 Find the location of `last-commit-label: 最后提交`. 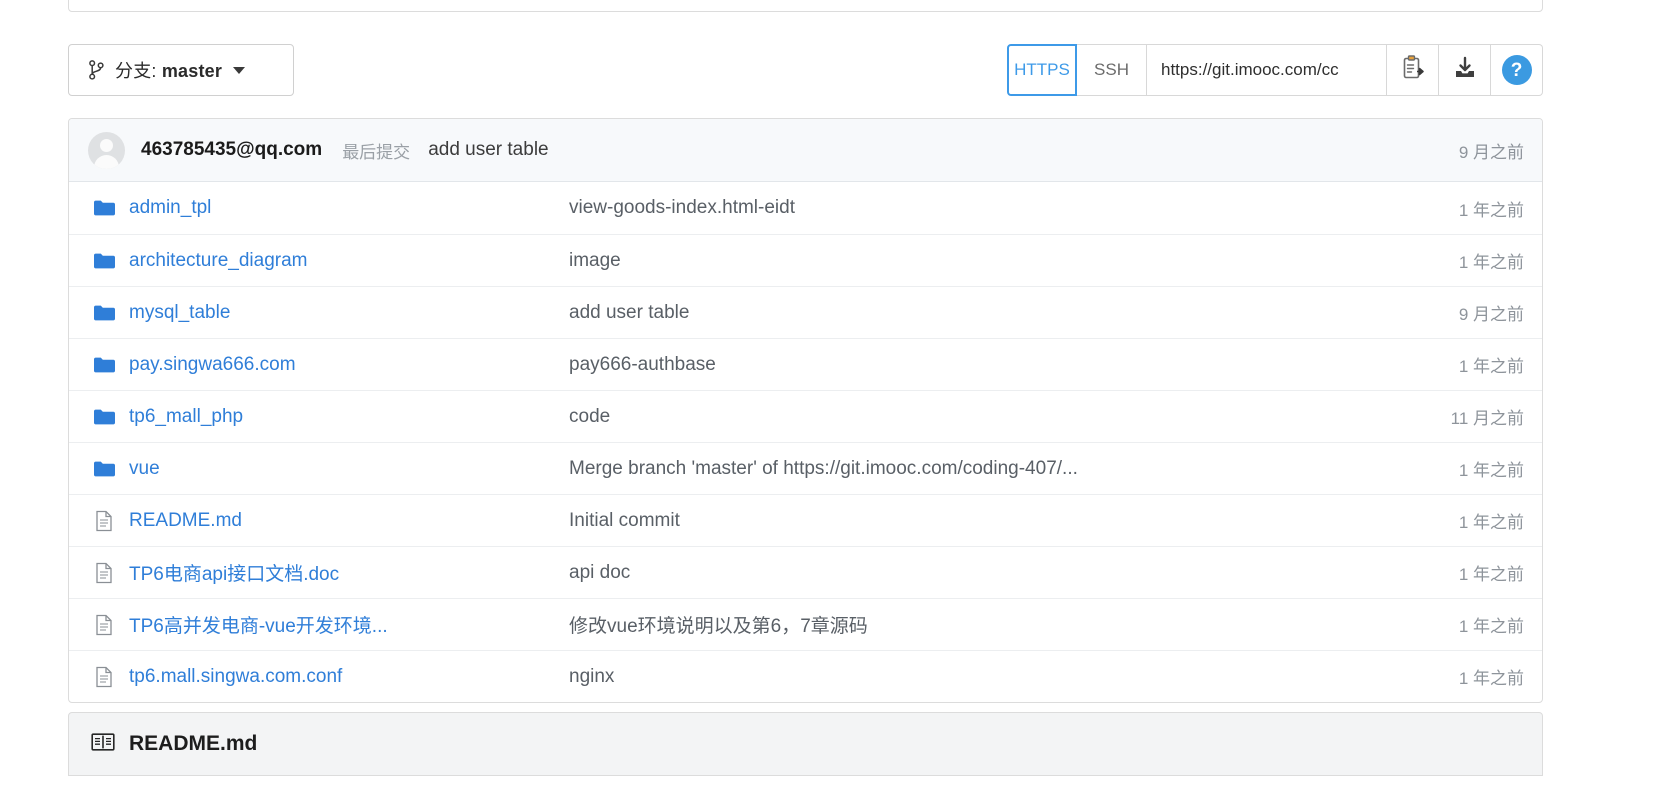

last-commit-label: 最后提交 is located at coordinates (376, 152).